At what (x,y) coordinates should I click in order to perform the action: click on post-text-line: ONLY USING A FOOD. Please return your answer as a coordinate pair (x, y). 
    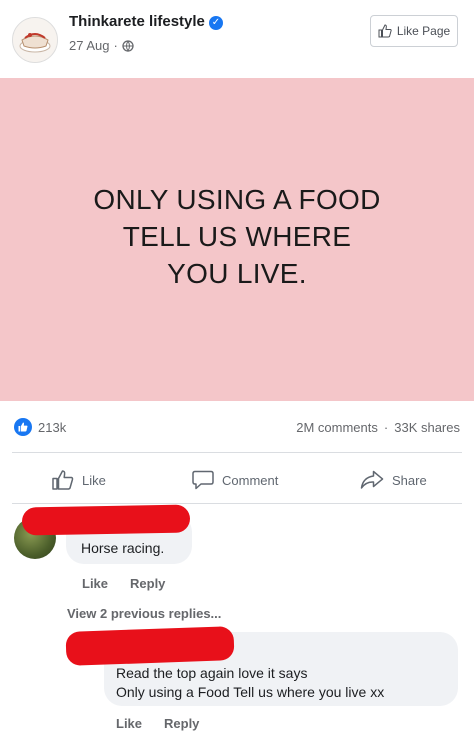
    Looking at the image, I should click on (237, 199).